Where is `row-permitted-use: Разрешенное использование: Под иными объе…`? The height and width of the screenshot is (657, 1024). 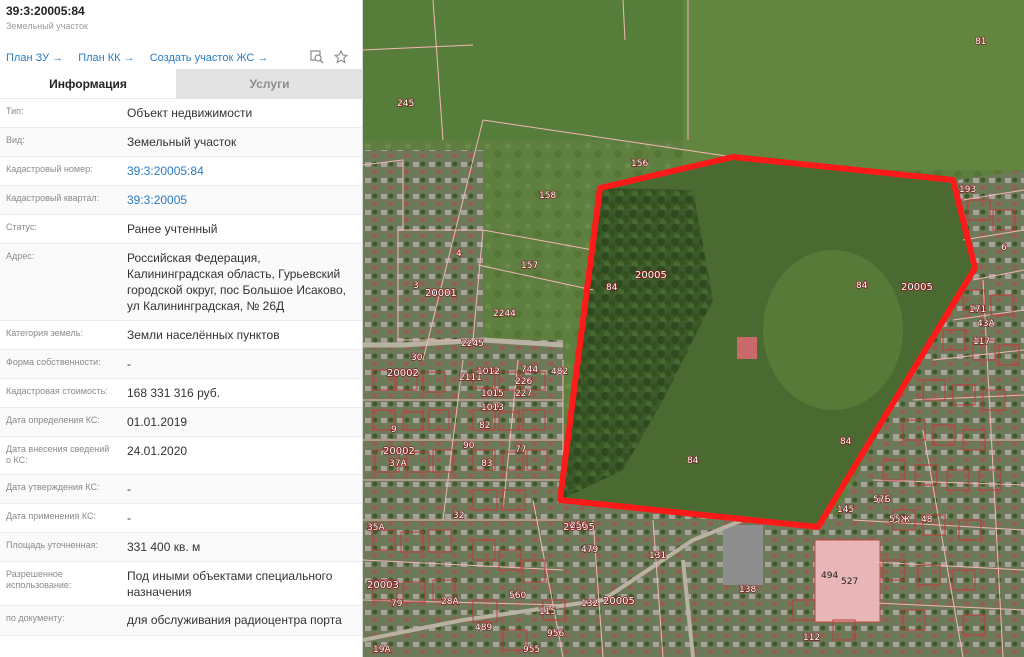 row-permitted-use: Разрешенное использование: Под иными объе… is located at coordinates (181, 584).